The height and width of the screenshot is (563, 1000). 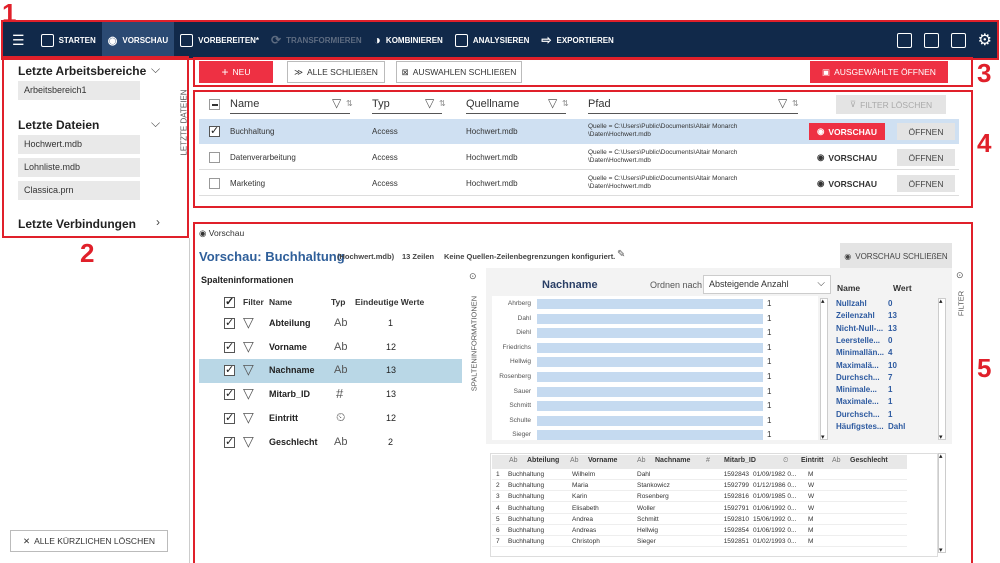 What do you see at coordinates (941, 550) in the screenshot?
I see `scroll-down-icon: ▾` at bounding box center [941, 550].